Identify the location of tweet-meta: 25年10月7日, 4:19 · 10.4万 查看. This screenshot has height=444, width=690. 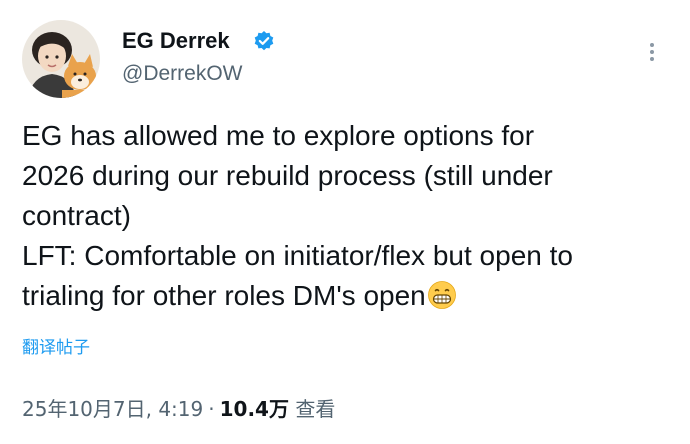
(178, 409).